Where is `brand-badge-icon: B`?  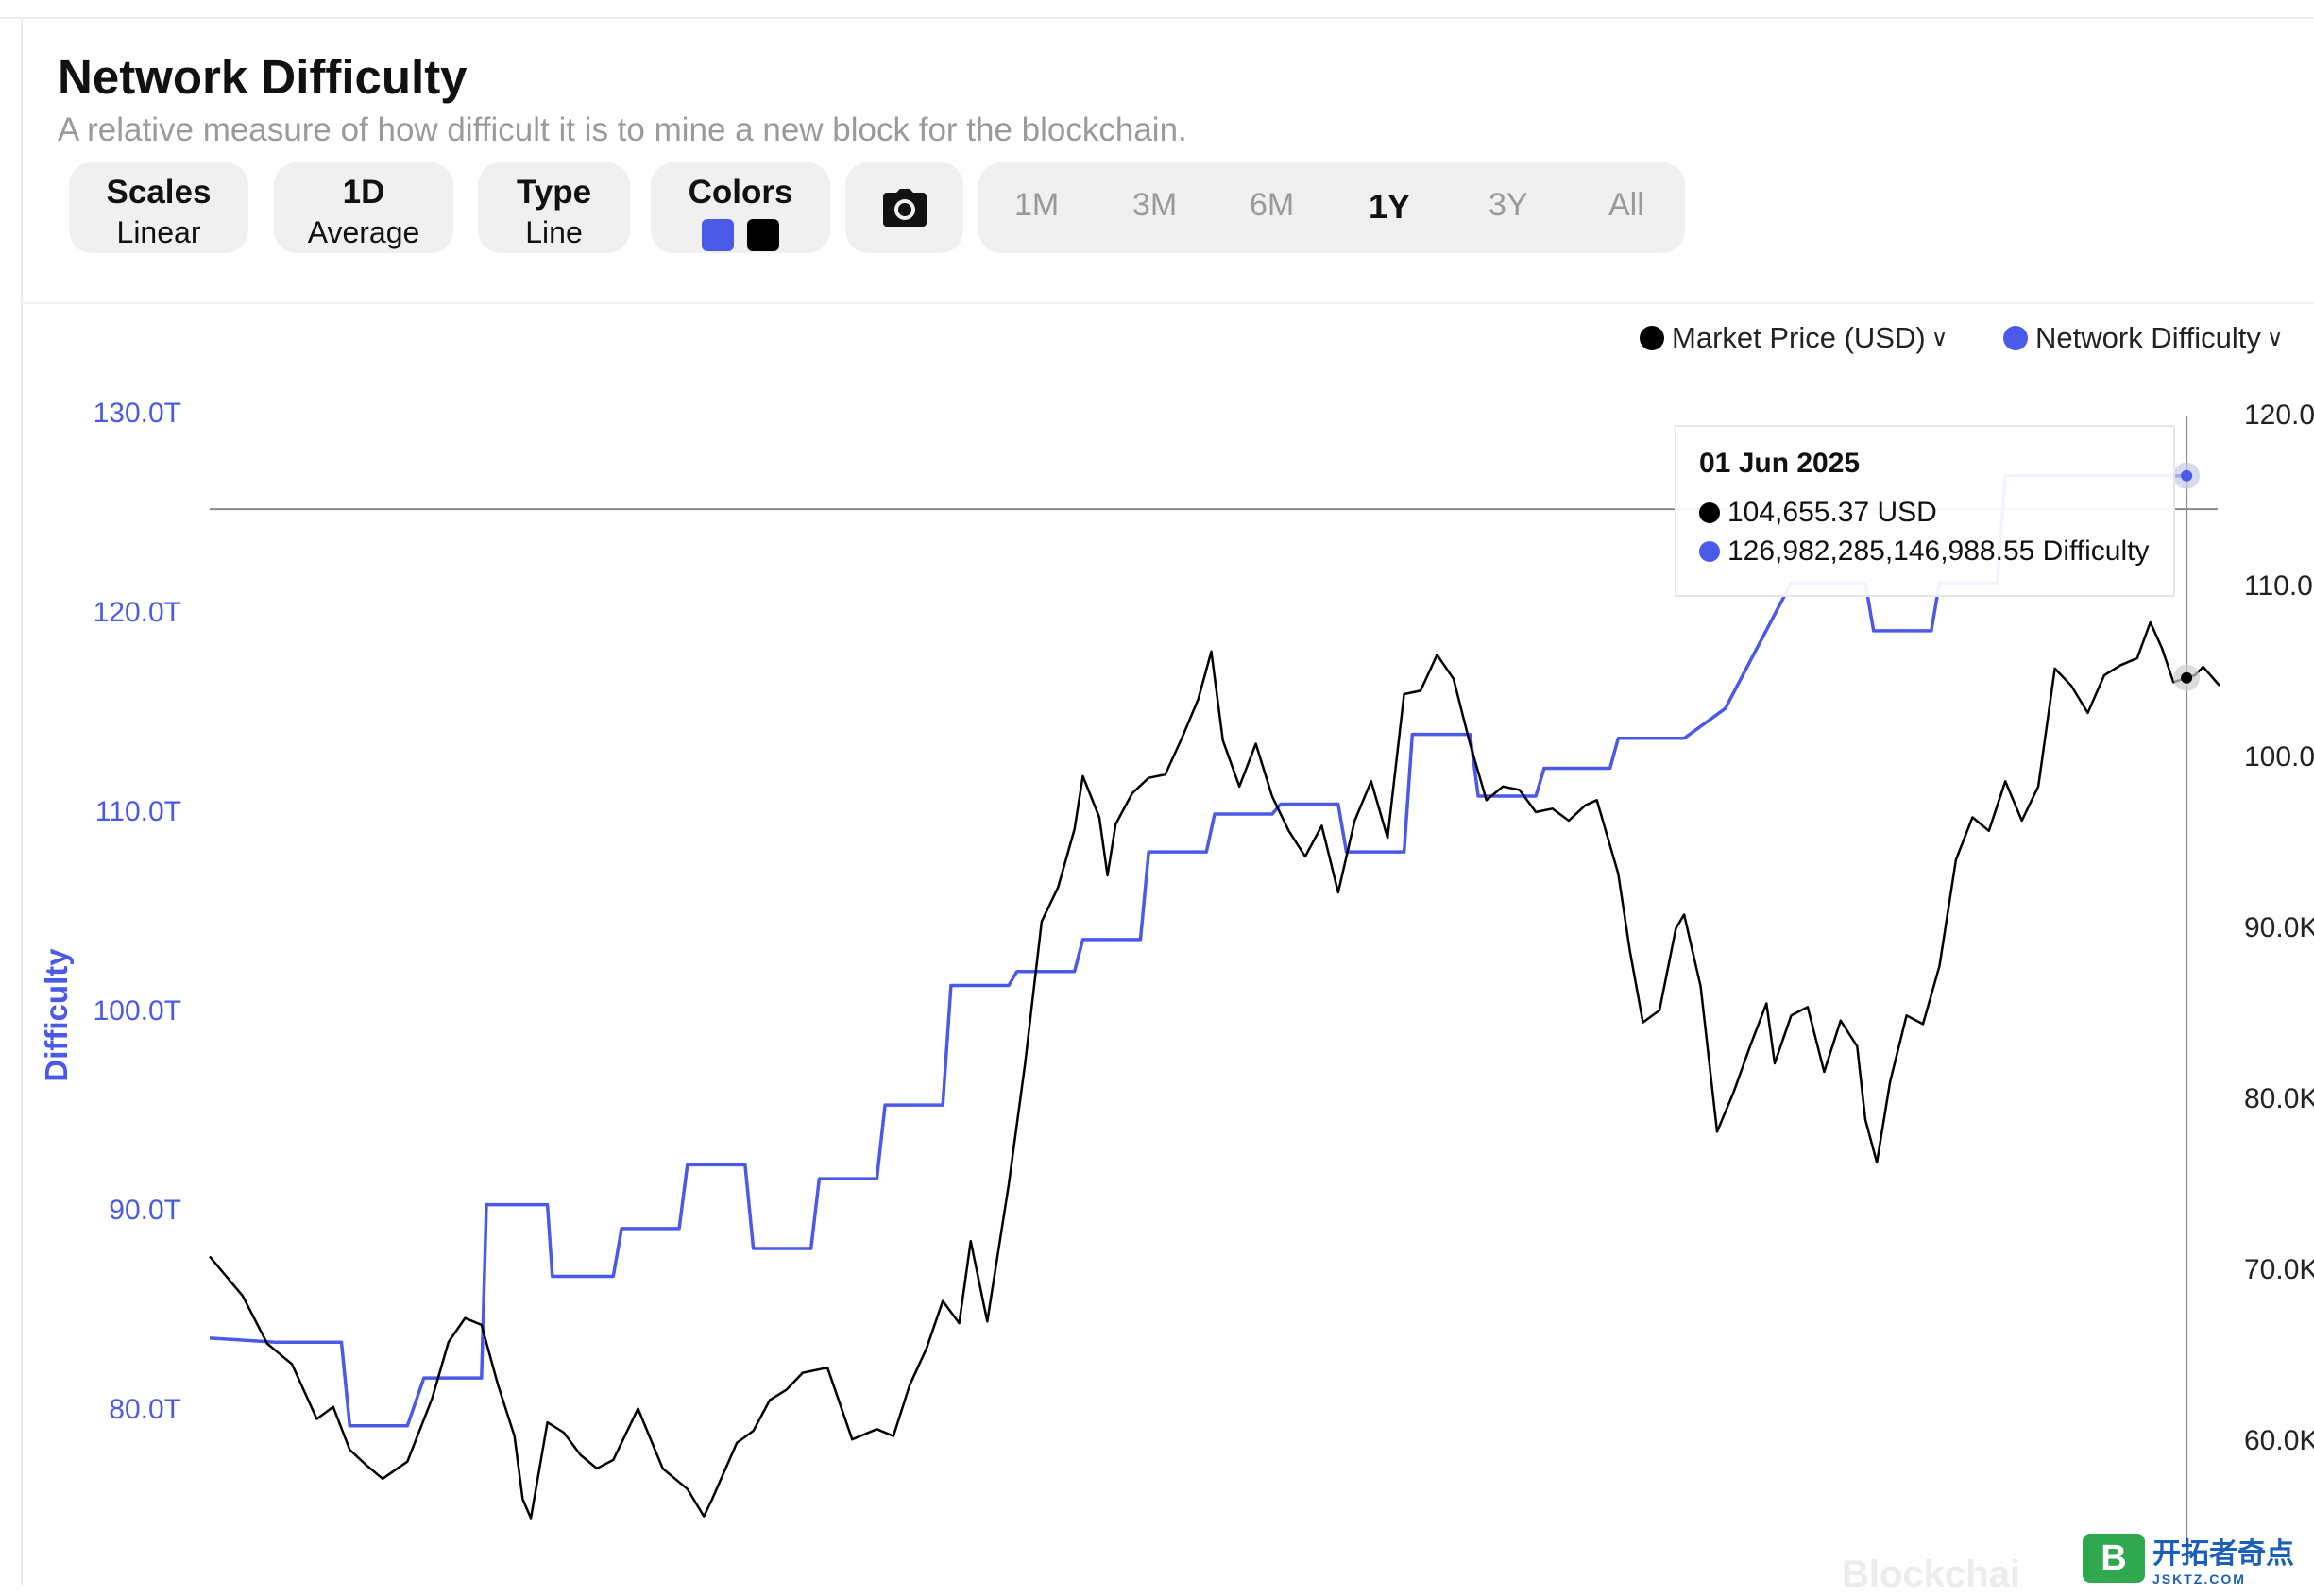 brand-badge-icon: B is located at coordinates (2114, 1559).